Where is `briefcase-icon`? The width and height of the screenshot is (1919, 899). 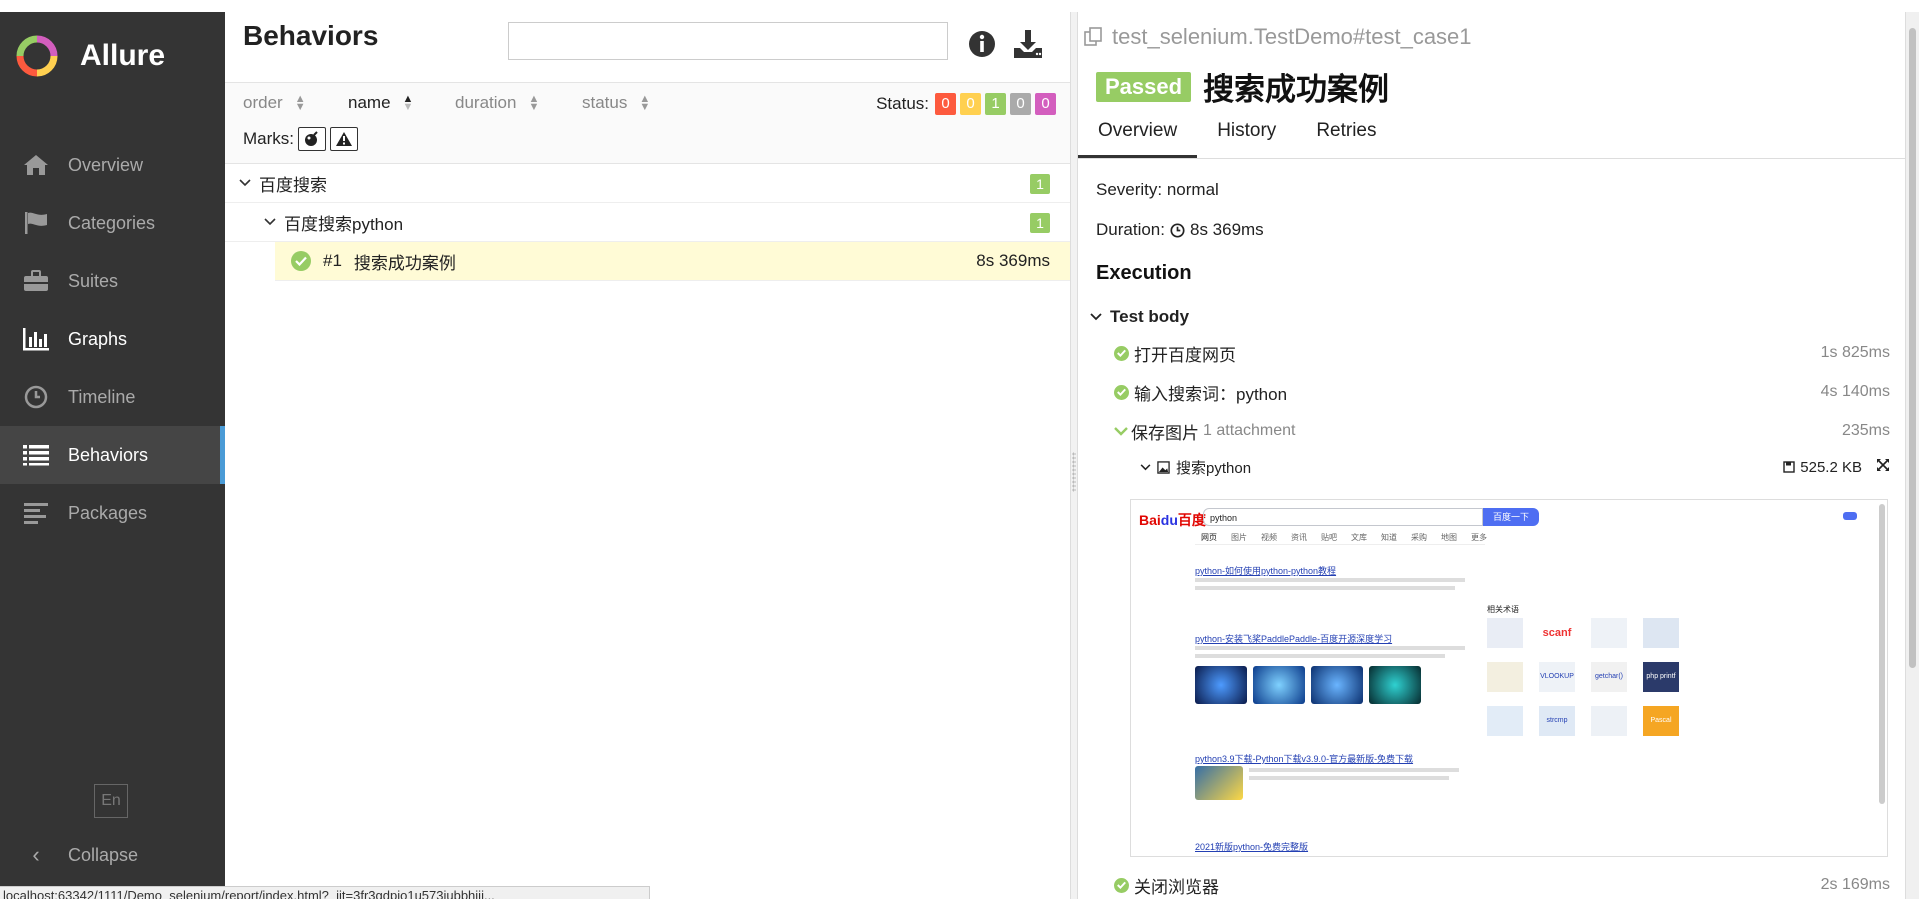
briefcase-icon is located at coordinates (36, 281).